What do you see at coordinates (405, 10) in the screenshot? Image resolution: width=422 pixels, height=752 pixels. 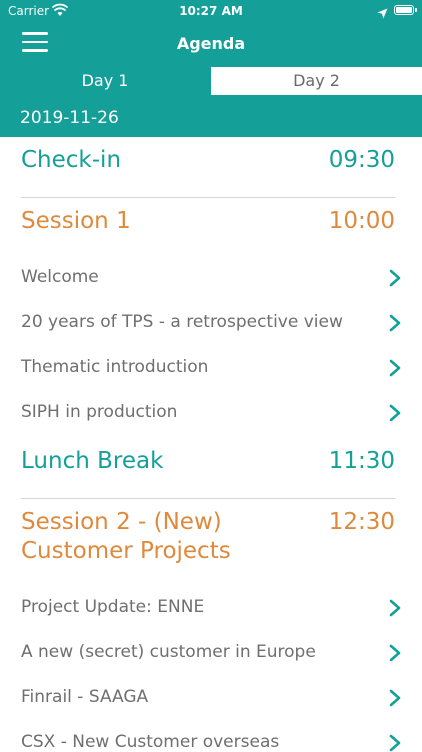 I see `battery-icon` at bounding box center [405, 10].